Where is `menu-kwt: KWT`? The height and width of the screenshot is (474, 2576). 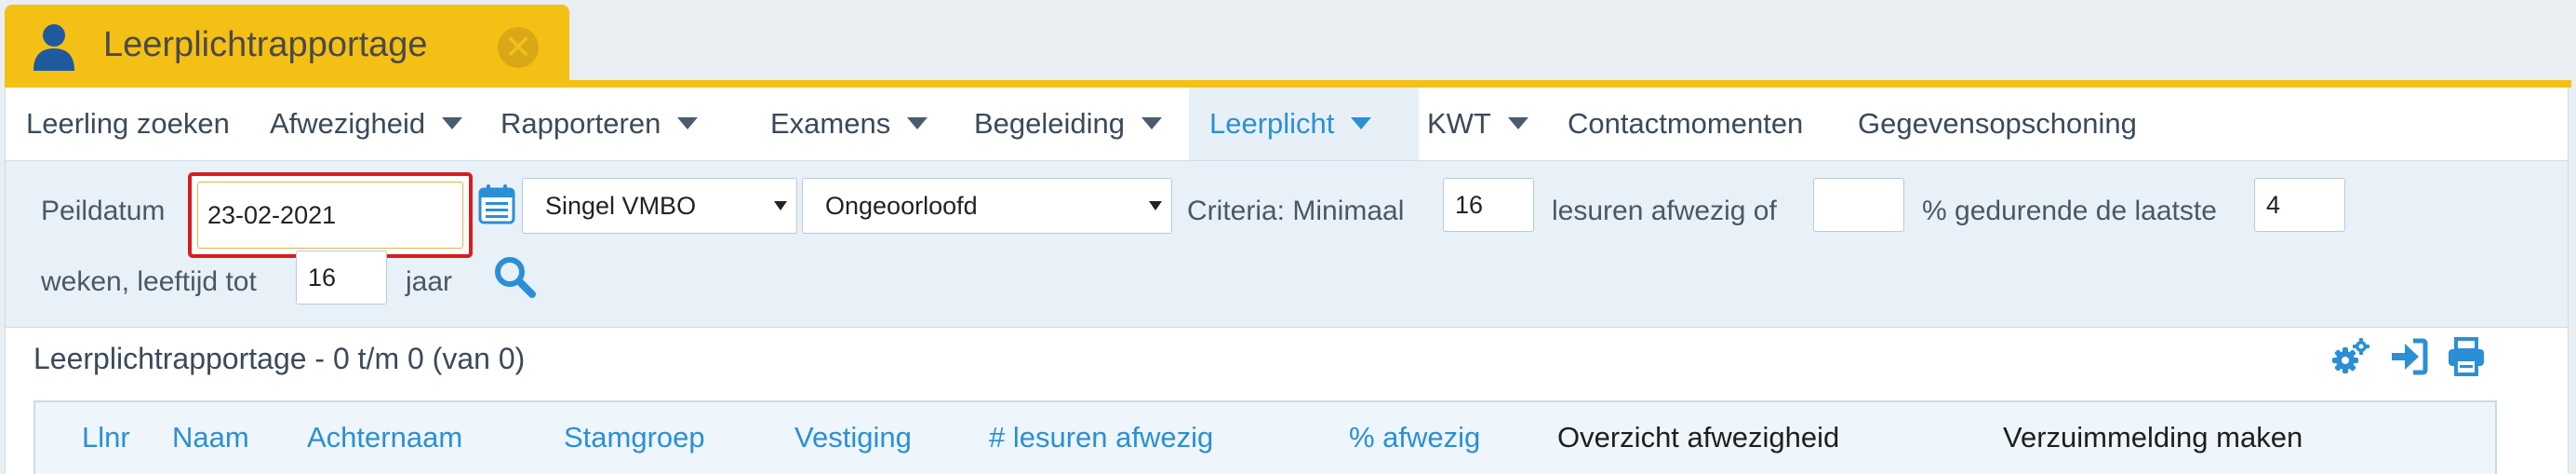 menu-kwt: KWT is located at coordinates (1487, 124).